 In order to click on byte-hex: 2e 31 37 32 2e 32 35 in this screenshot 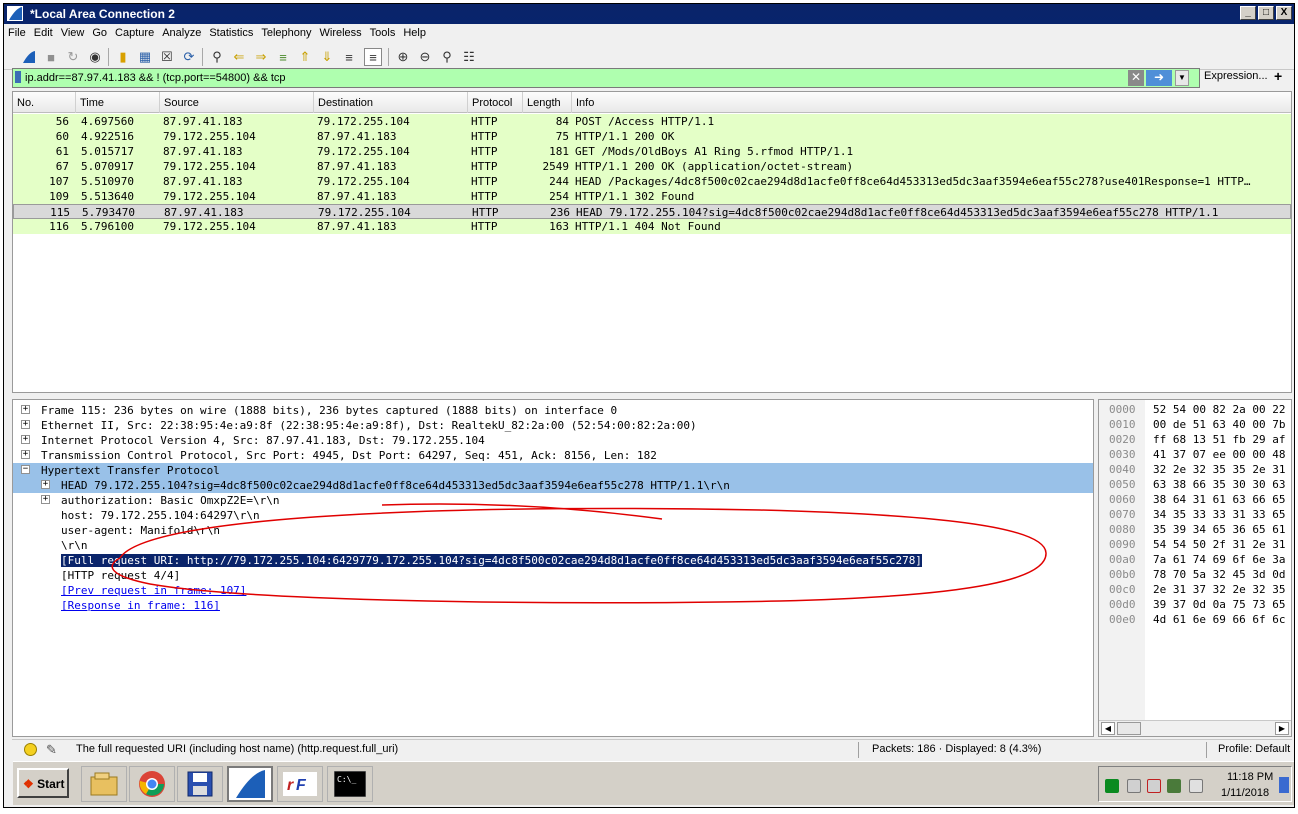, I will do `click(1219, 590)`.